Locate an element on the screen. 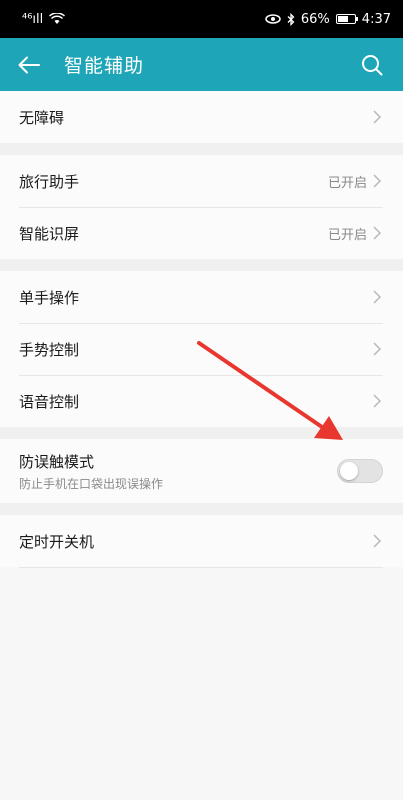 This screenshot has height=800, width=403. clock: 4:37 is located at coordinates (376, 19).